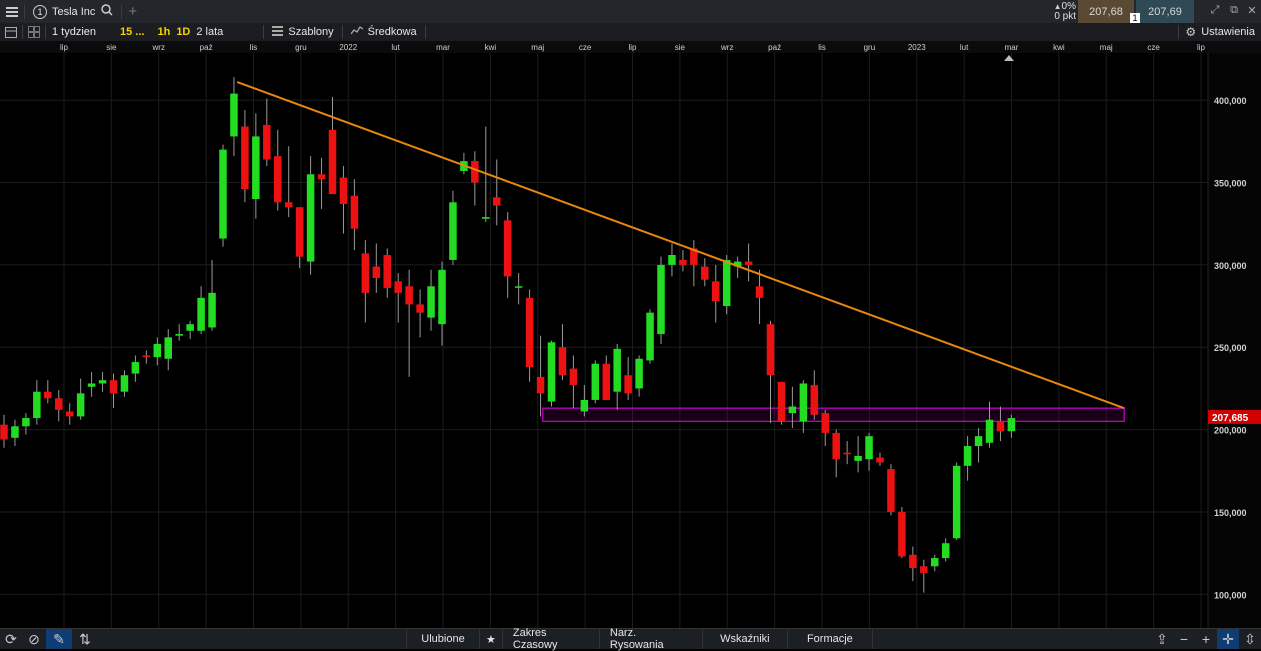  What do you see at coordinates (964, 47) in the screenshot?
I see `x-tick-label: lut` at bounding box center [964, 47].